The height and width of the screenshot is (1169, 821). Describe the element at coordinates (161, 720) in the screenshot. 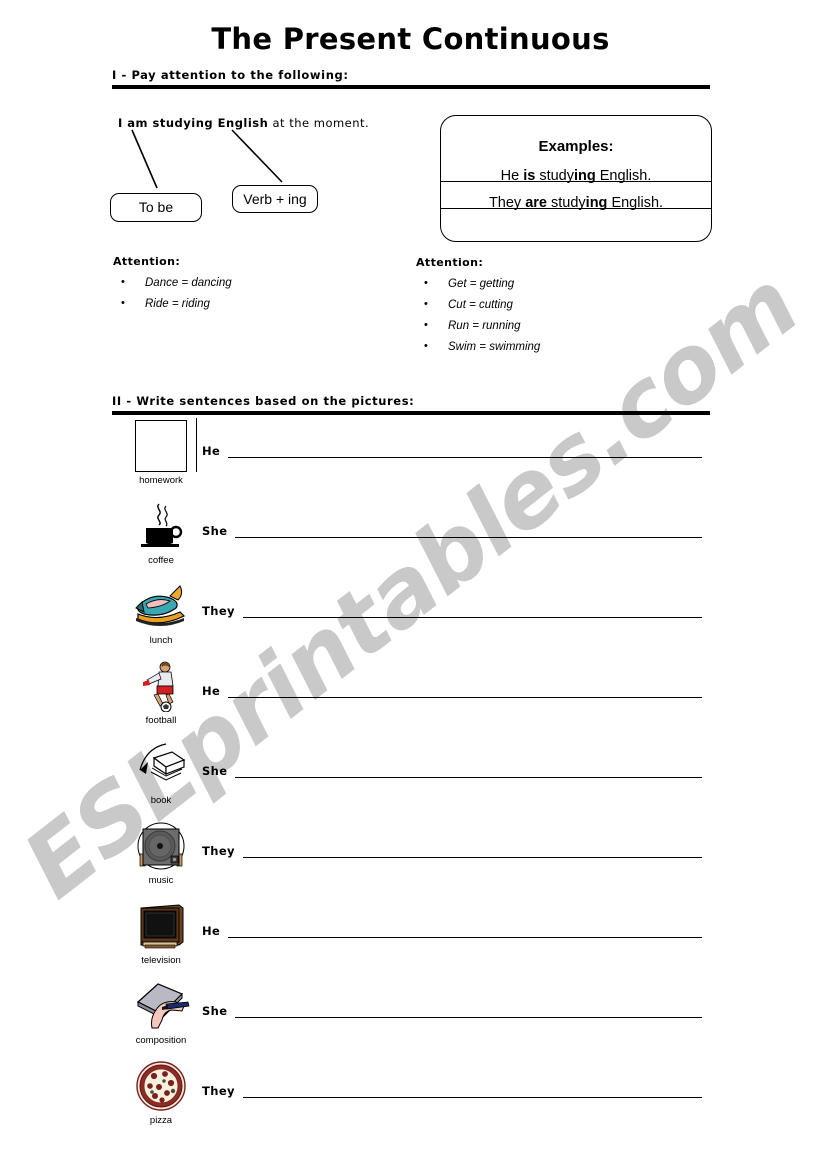

I see `picture-caption: football` at that location.